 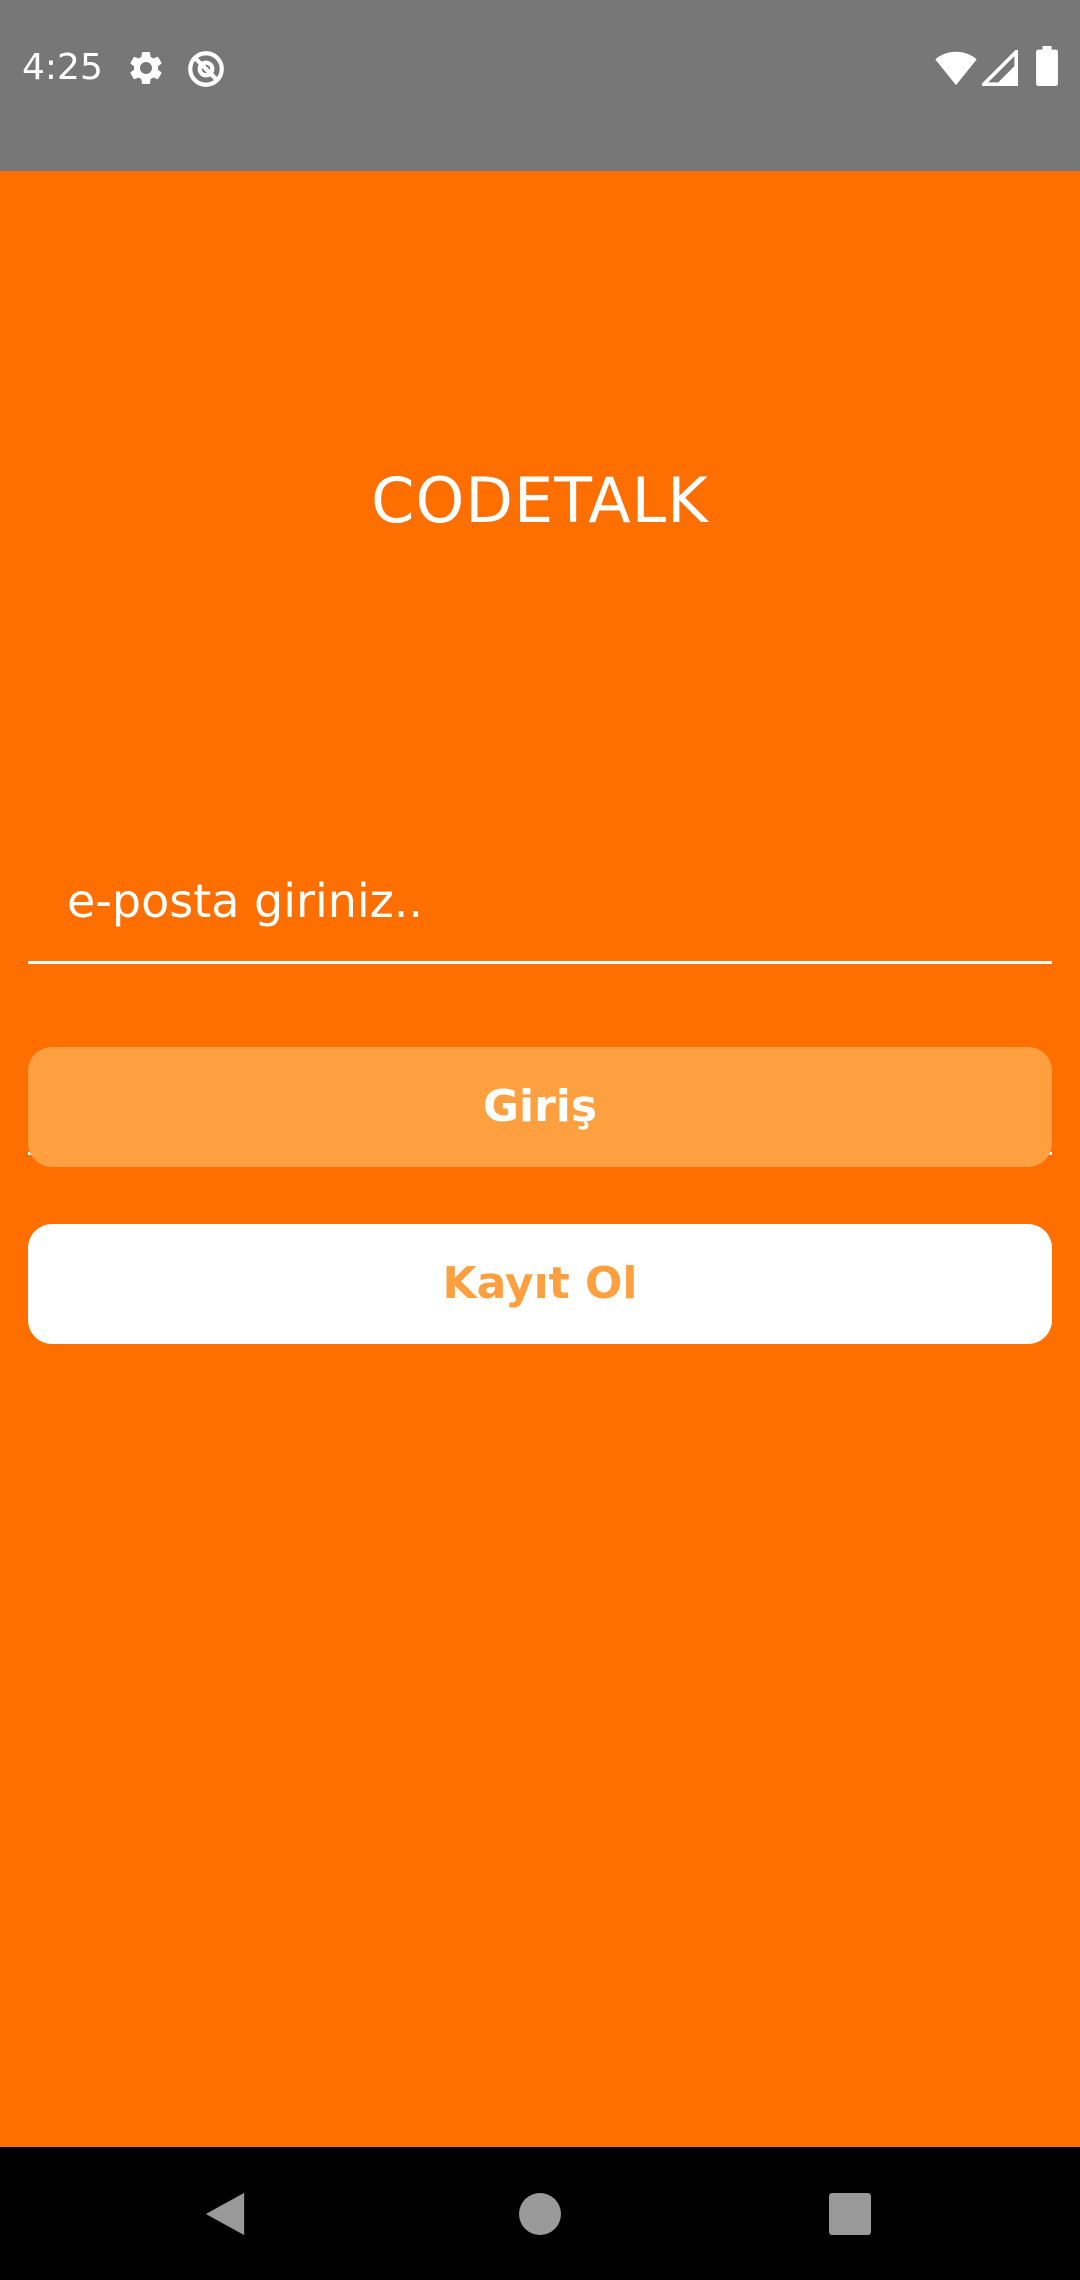 I want to click on data-saver-icon, so click(x=206, y=69).